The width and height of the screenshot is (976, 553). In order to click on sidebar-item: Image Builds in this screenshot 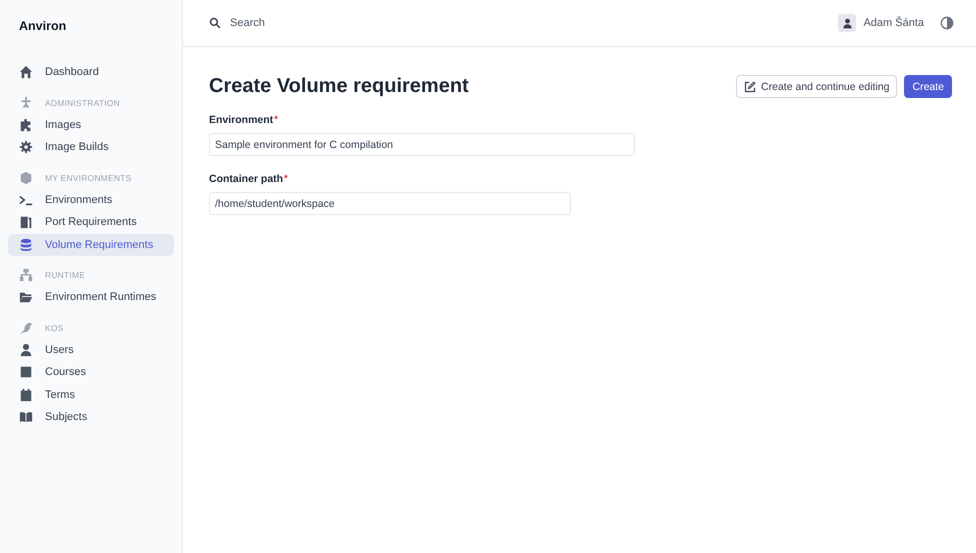, I will do `click(91, 147)`.